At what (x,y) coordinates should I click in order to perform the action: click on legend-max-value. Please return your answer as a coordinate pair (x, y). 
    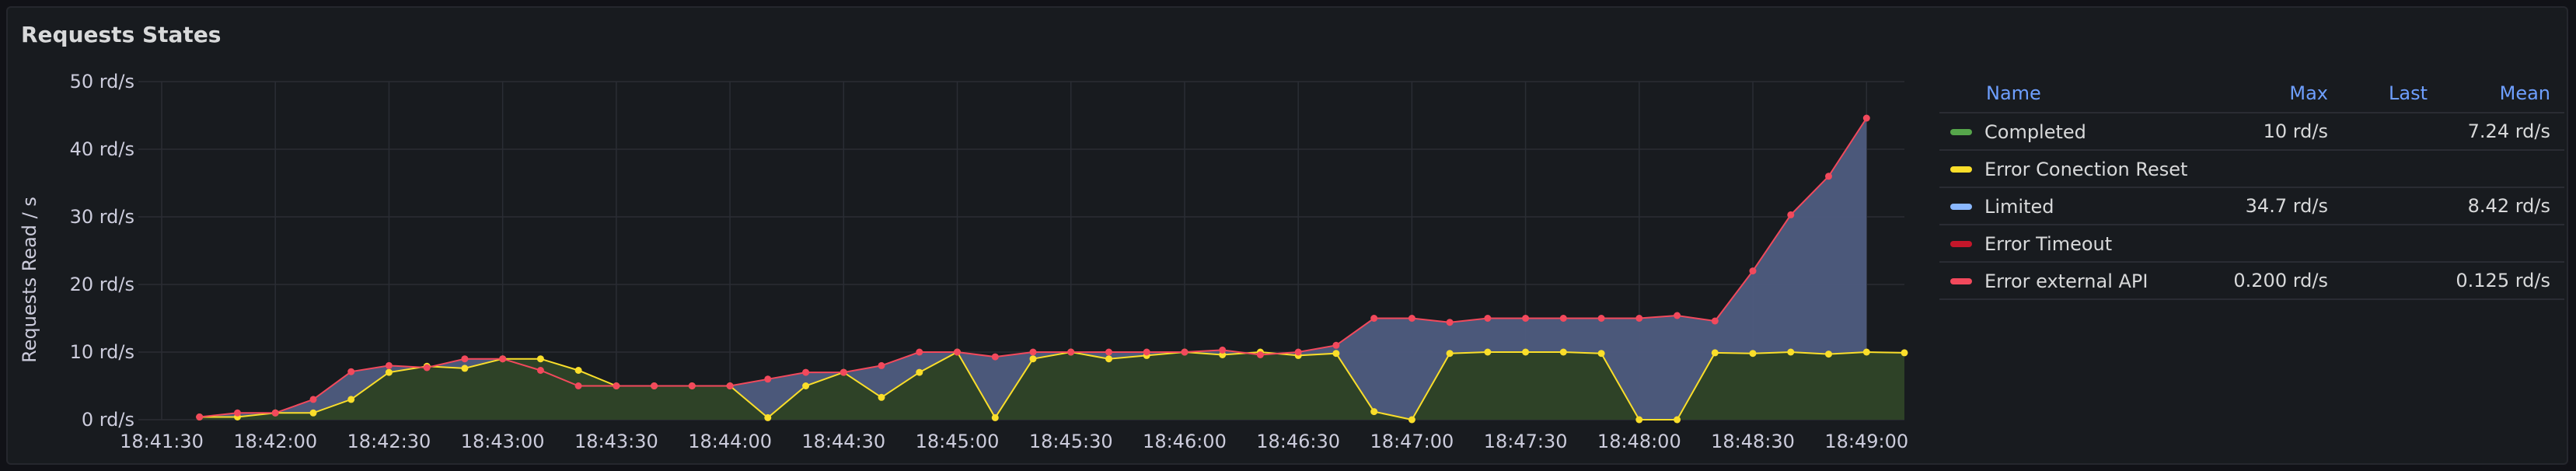
    Looking at the image, I should click on (2277, 244).